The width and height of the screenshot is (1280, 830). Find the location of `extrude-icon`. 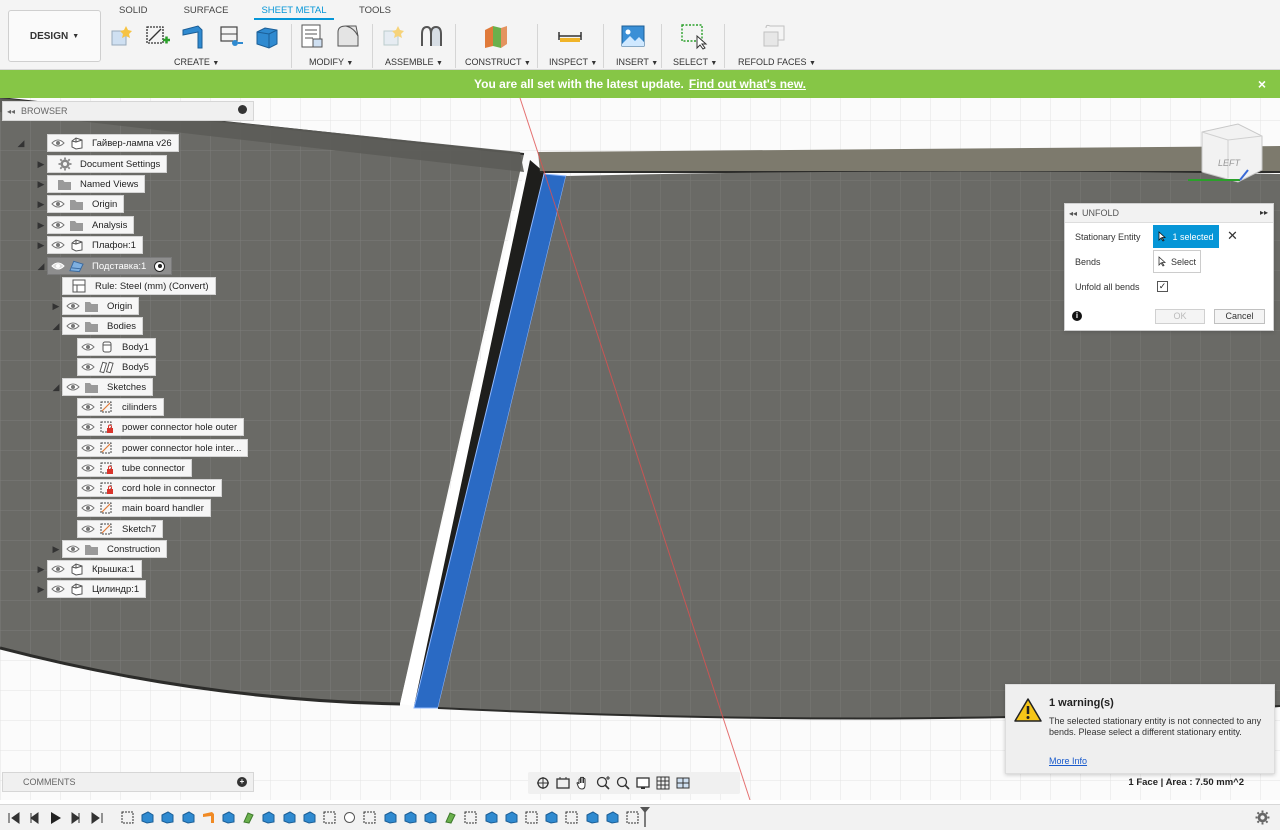

extrude-icon is located at coordinates (267, 36).